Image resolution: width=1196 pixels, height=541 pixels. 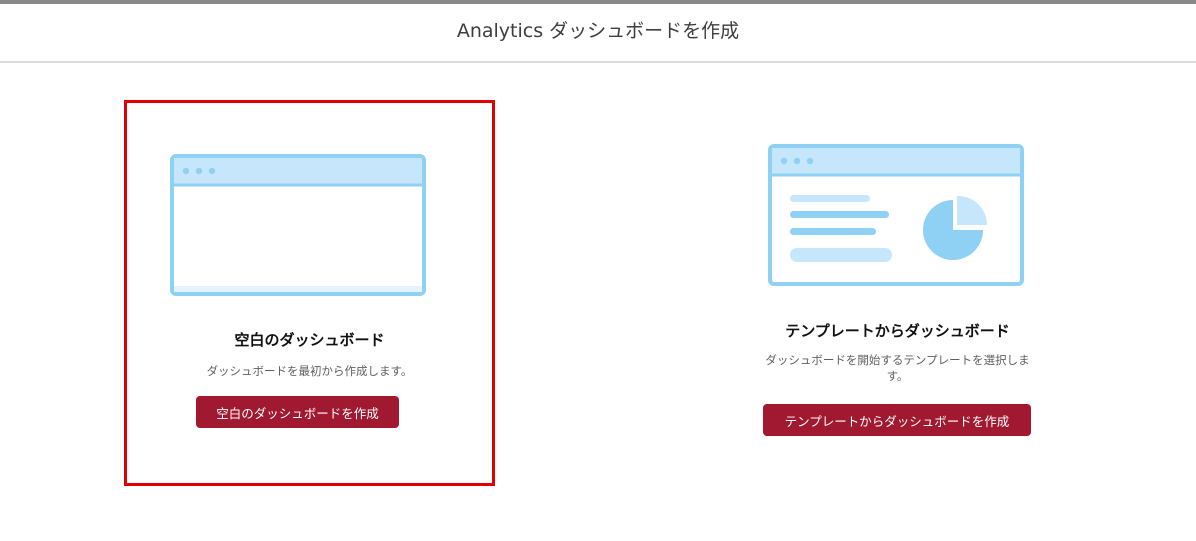 I want to click on create-blank-dashboard-button: 空白のダッシュボードを作成, so click(x=297, y=412).